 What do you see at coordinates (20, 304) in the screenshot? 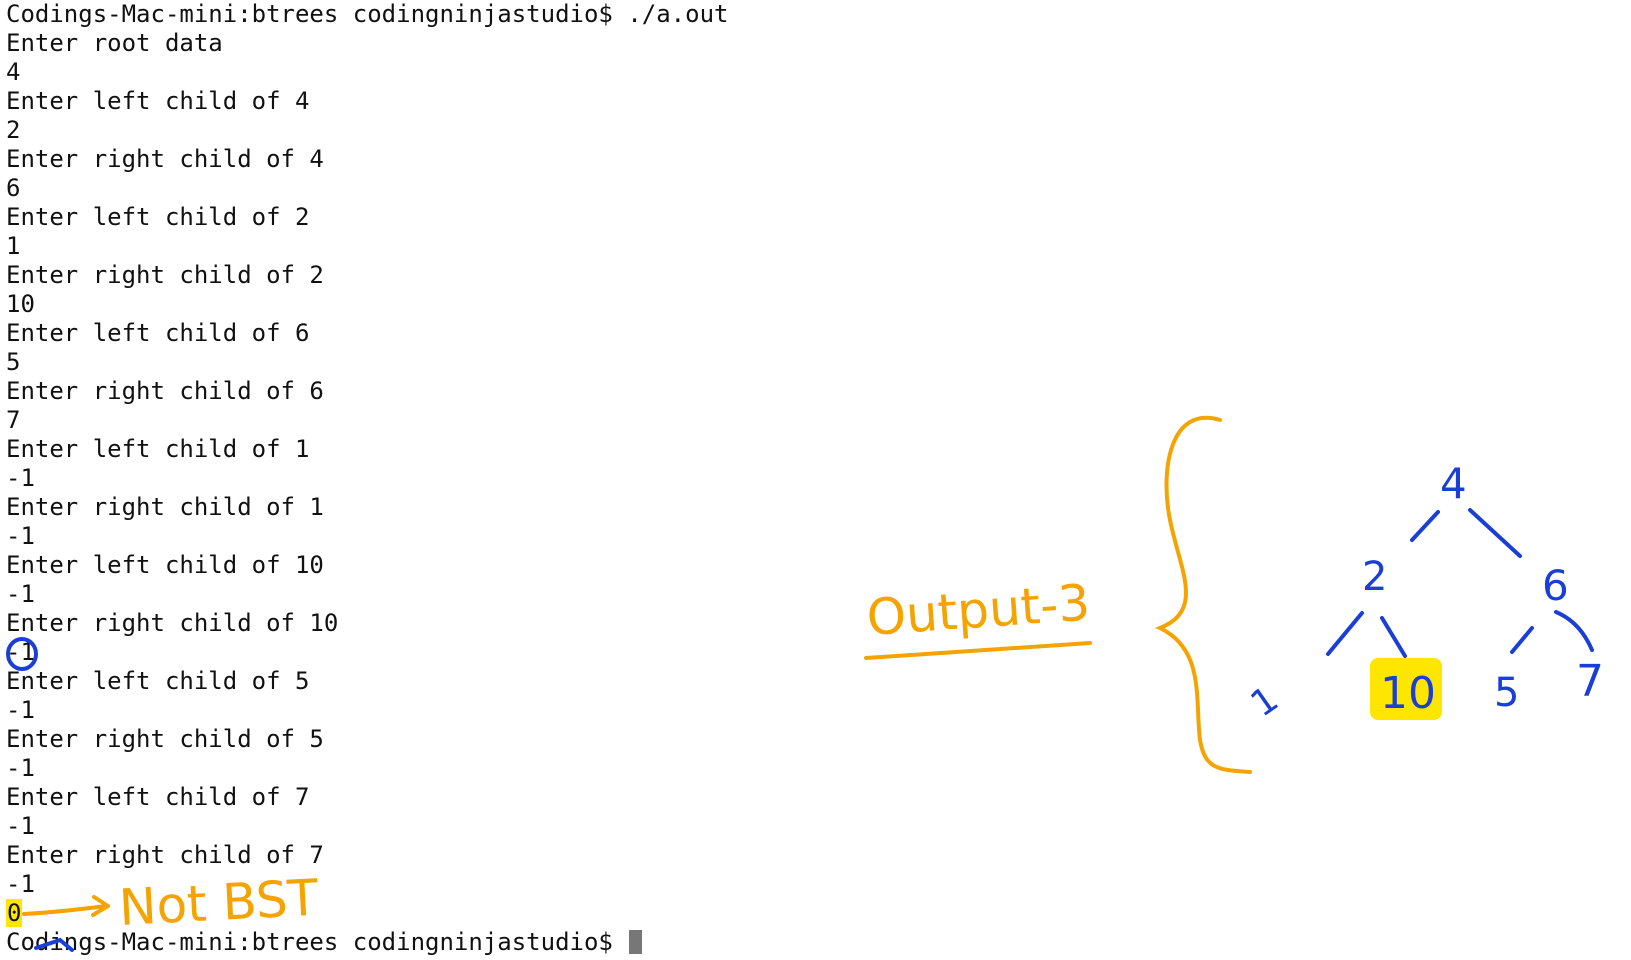
I see `terminal-line: 10` at bounding box center [20, 304].